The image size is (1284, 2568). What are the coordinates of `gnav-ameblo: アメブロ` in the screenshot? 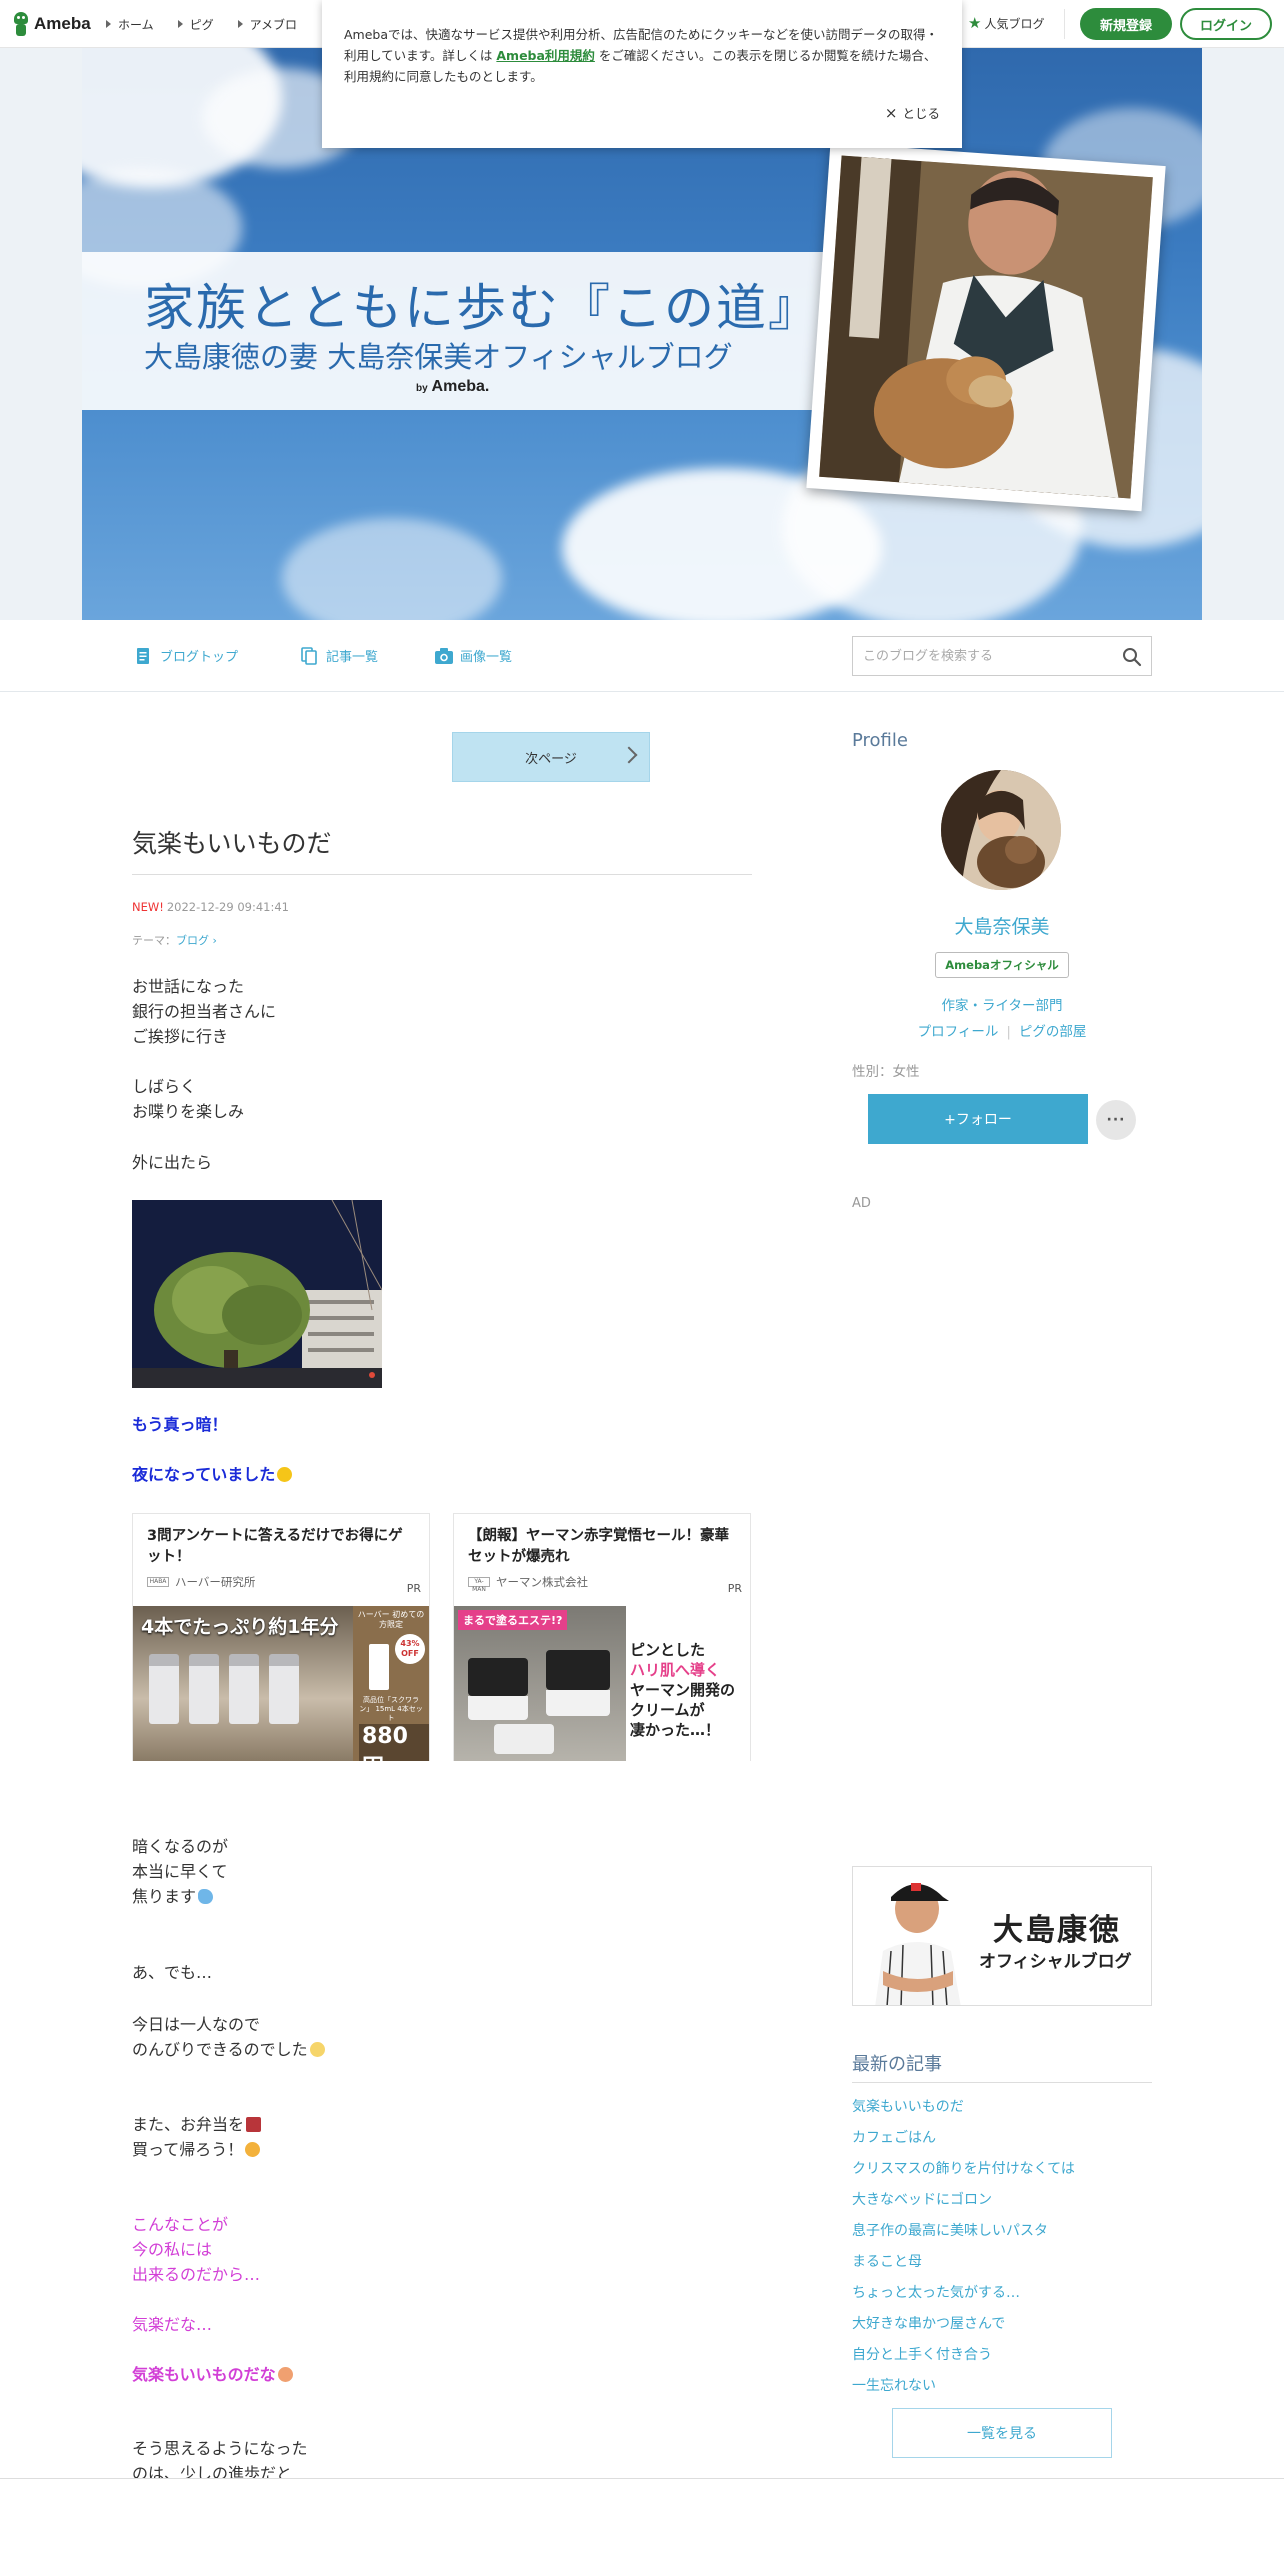 It's located at (267, 24).